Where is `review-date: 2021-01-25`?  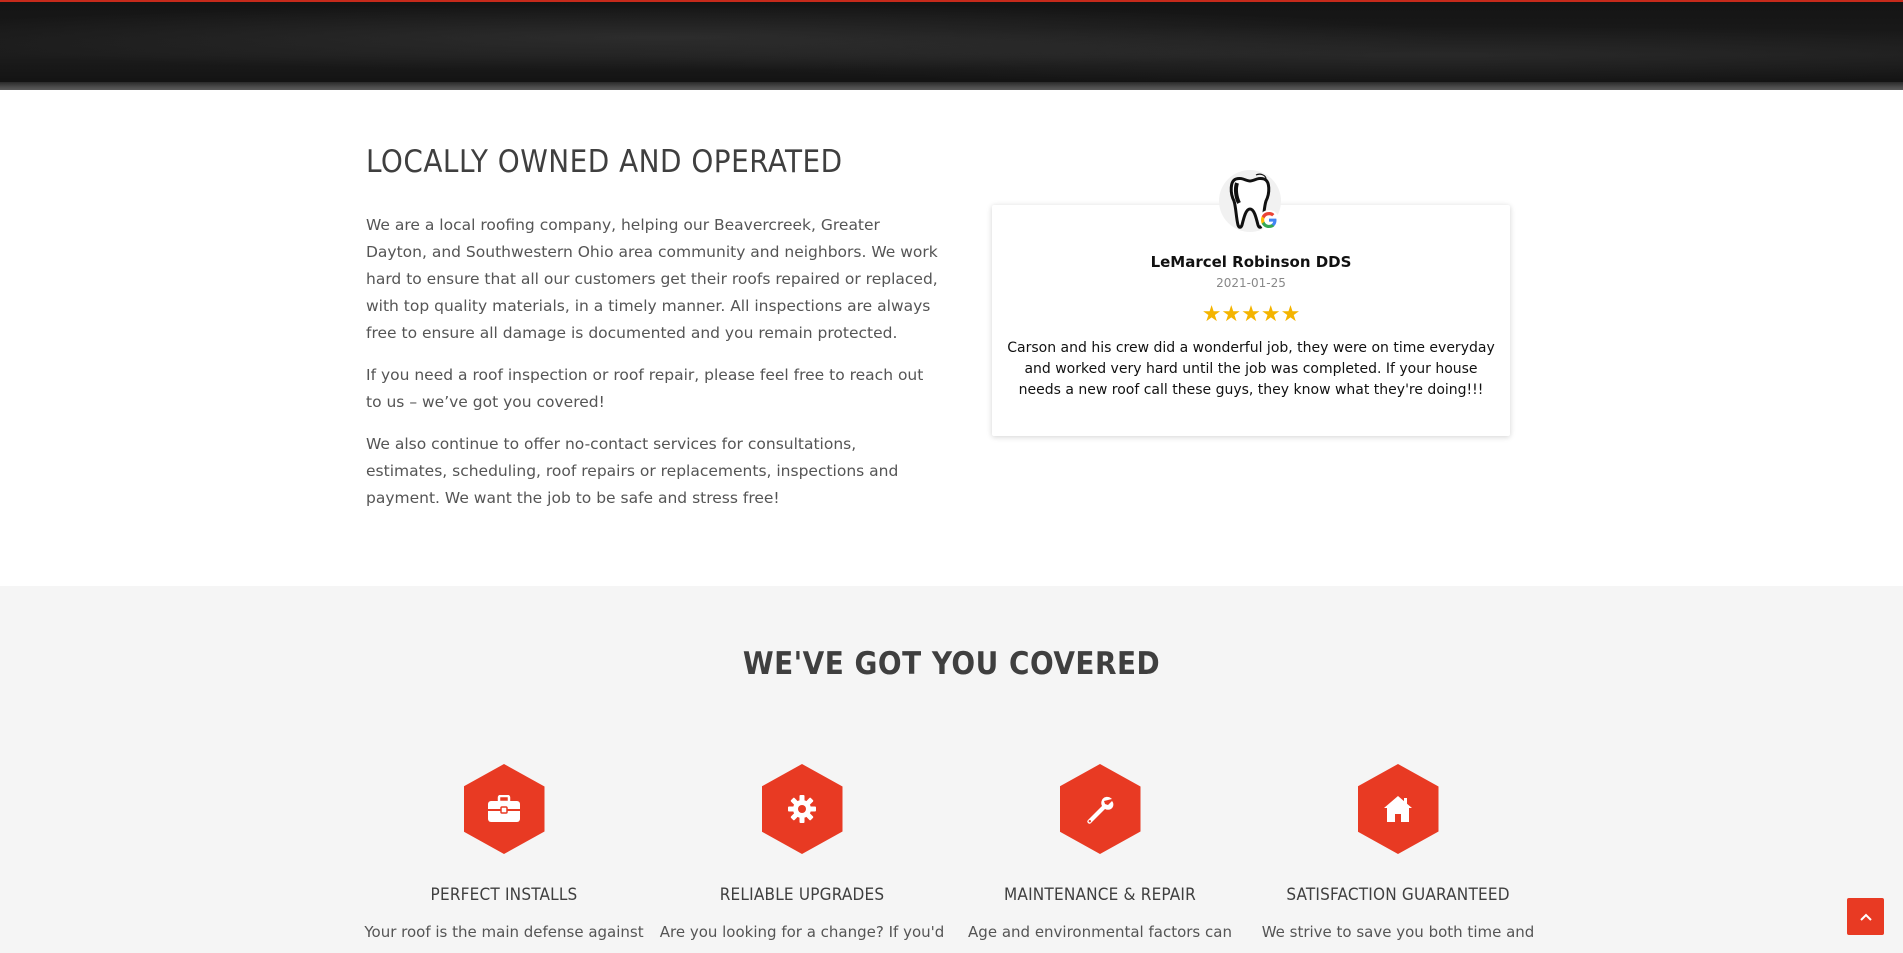
review-date: 2021-01-25 is located at coordinates (1251, 283).